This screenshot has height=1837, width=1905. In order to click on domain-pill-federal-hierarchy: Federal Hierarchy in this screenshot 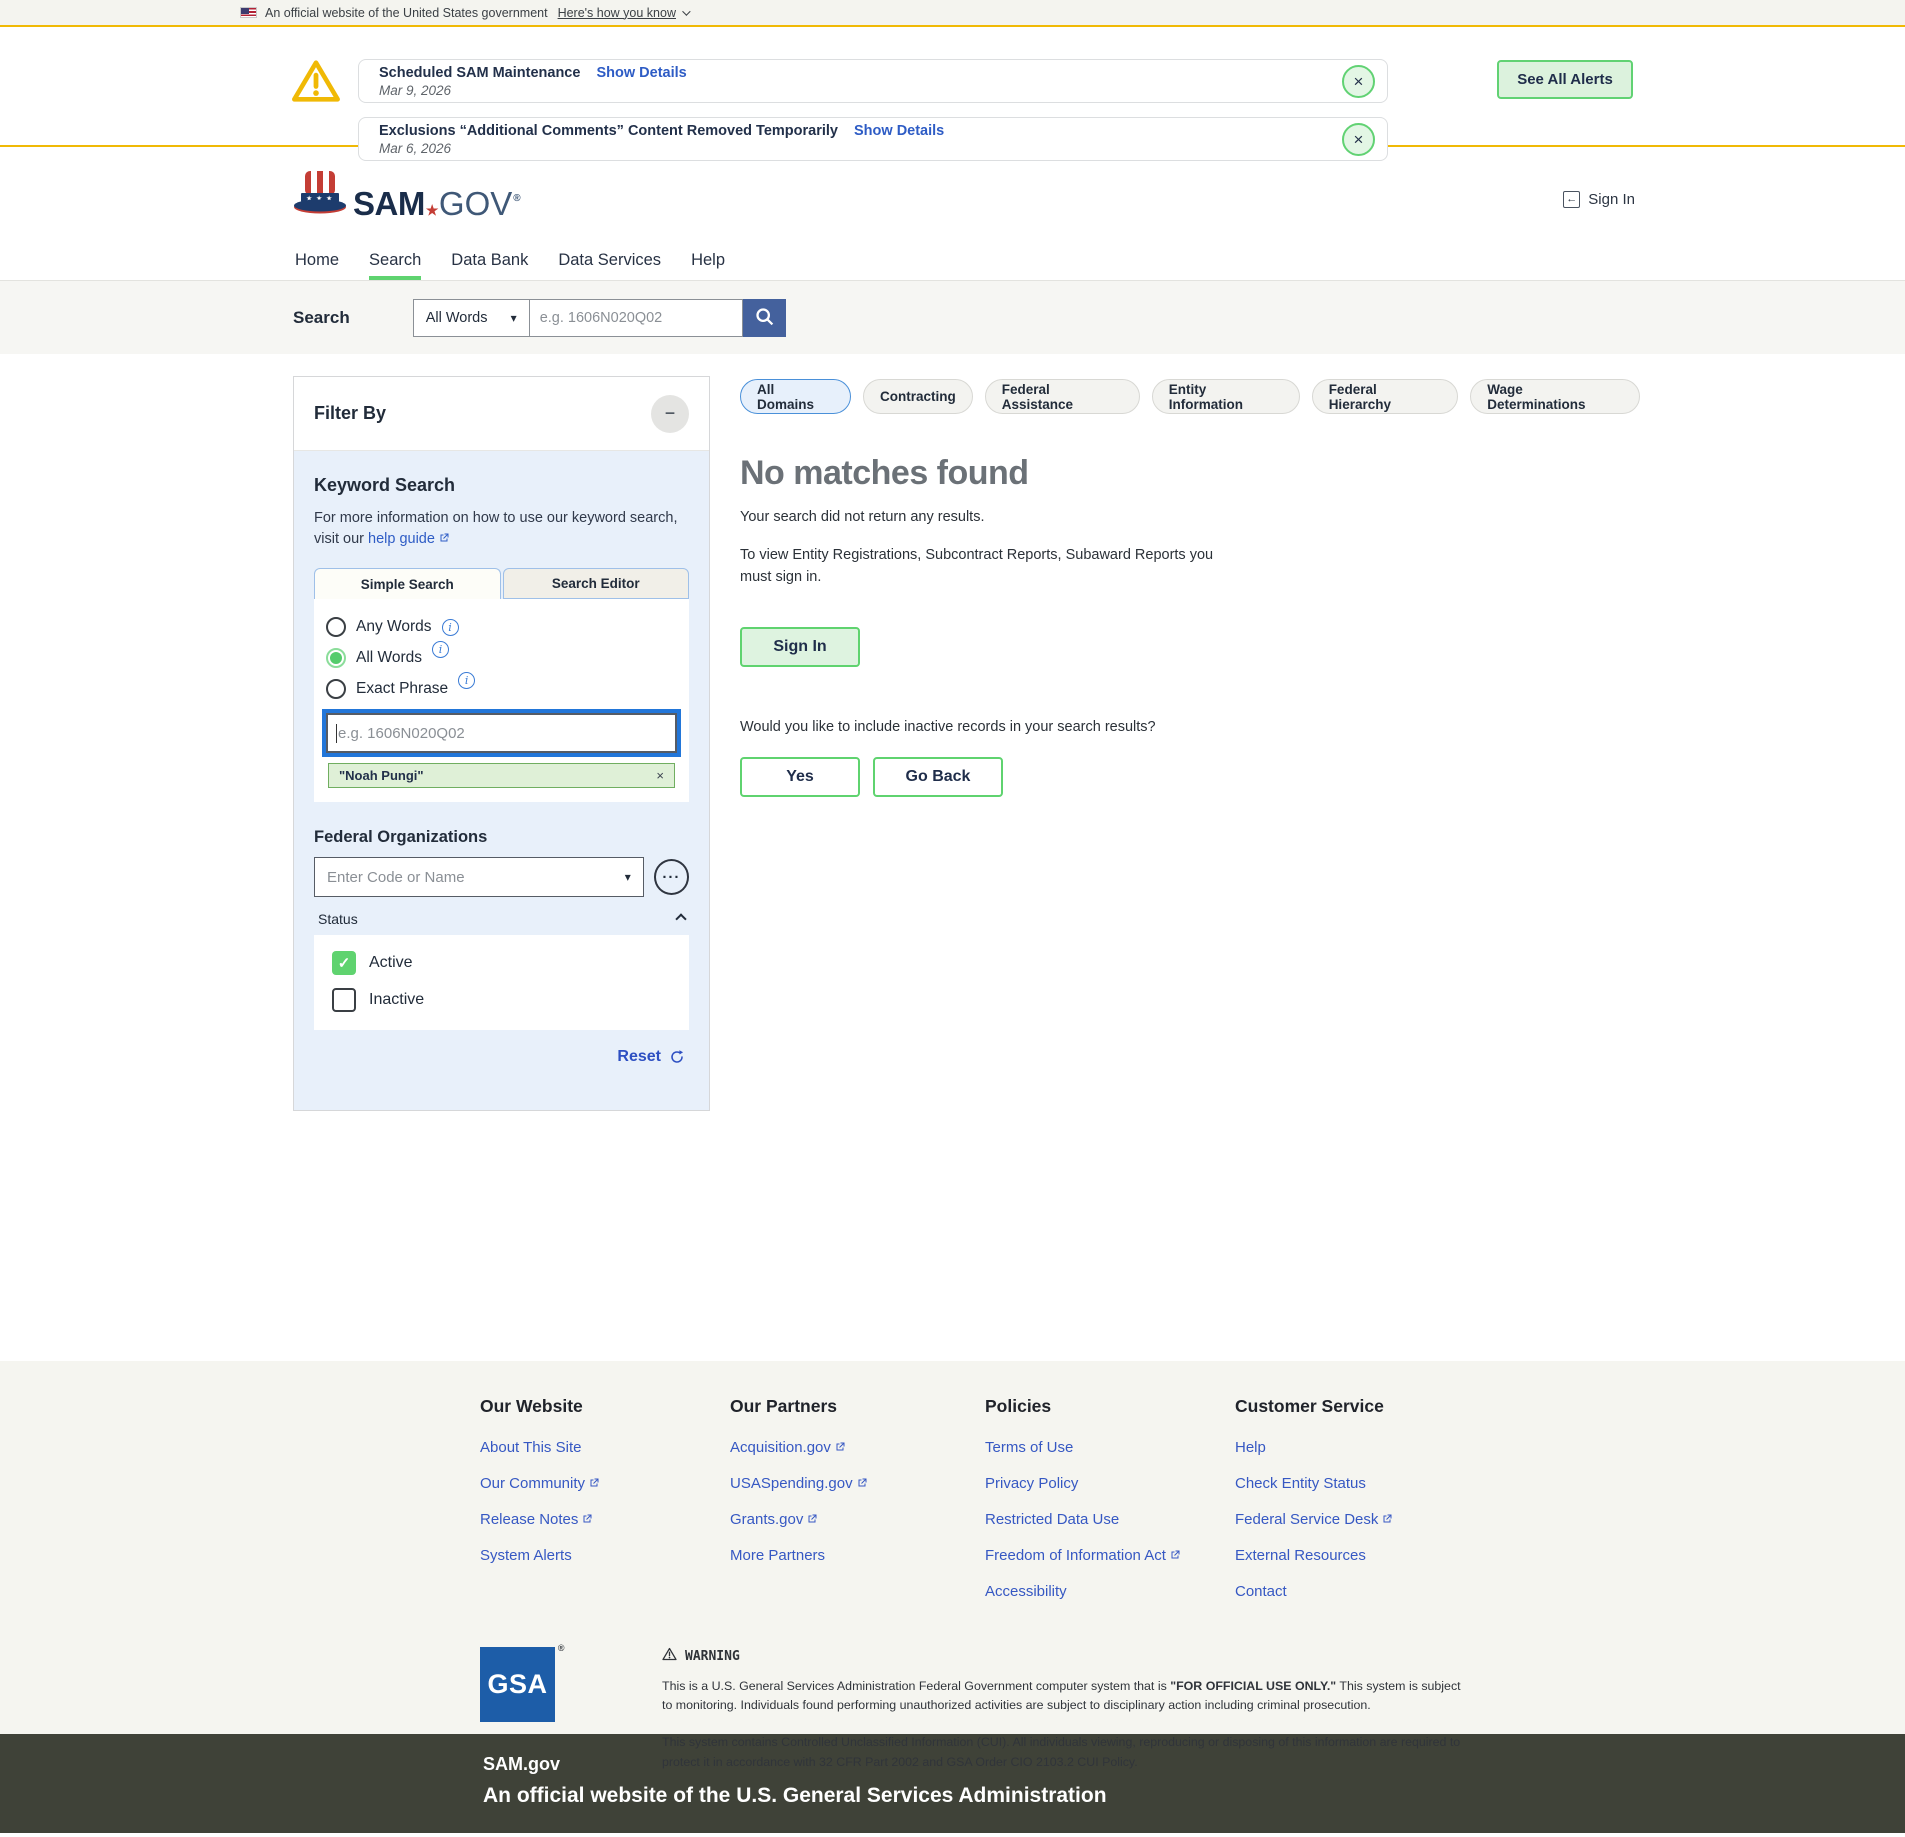, I will do `click(1385, 396)`.